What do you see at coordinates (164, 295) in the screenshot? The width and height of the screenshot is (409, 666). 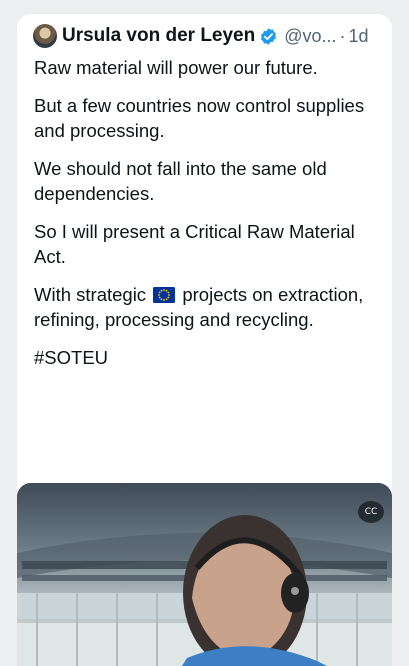 I see `eu-flag-icon` at bounding box center [164, 295].